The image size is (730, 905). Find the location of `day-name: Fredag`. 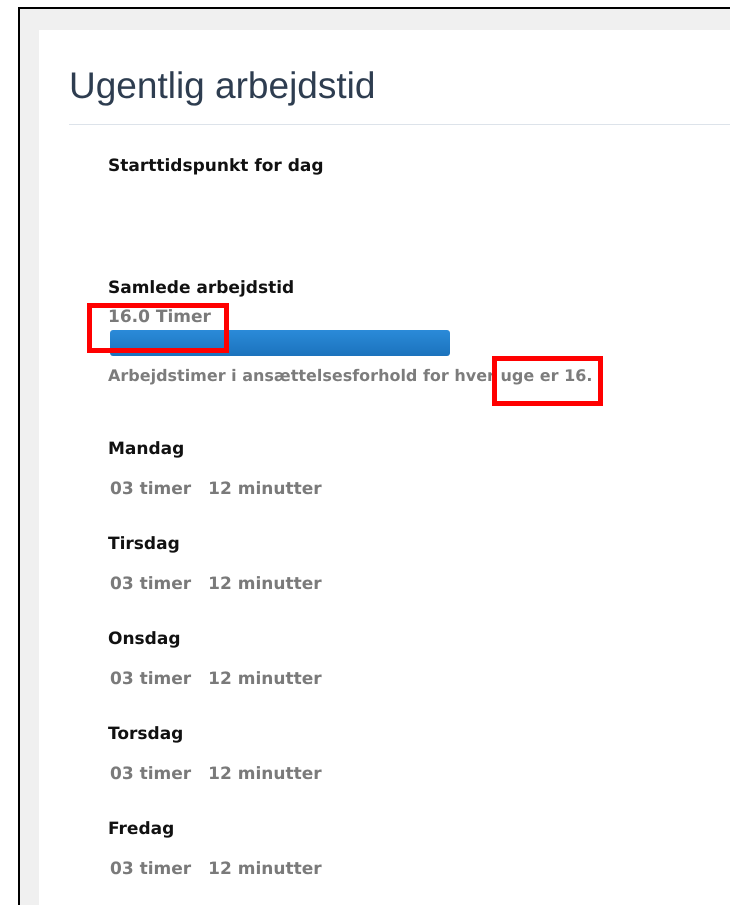

day-name: Fredag is located at coordinates (142, 829).